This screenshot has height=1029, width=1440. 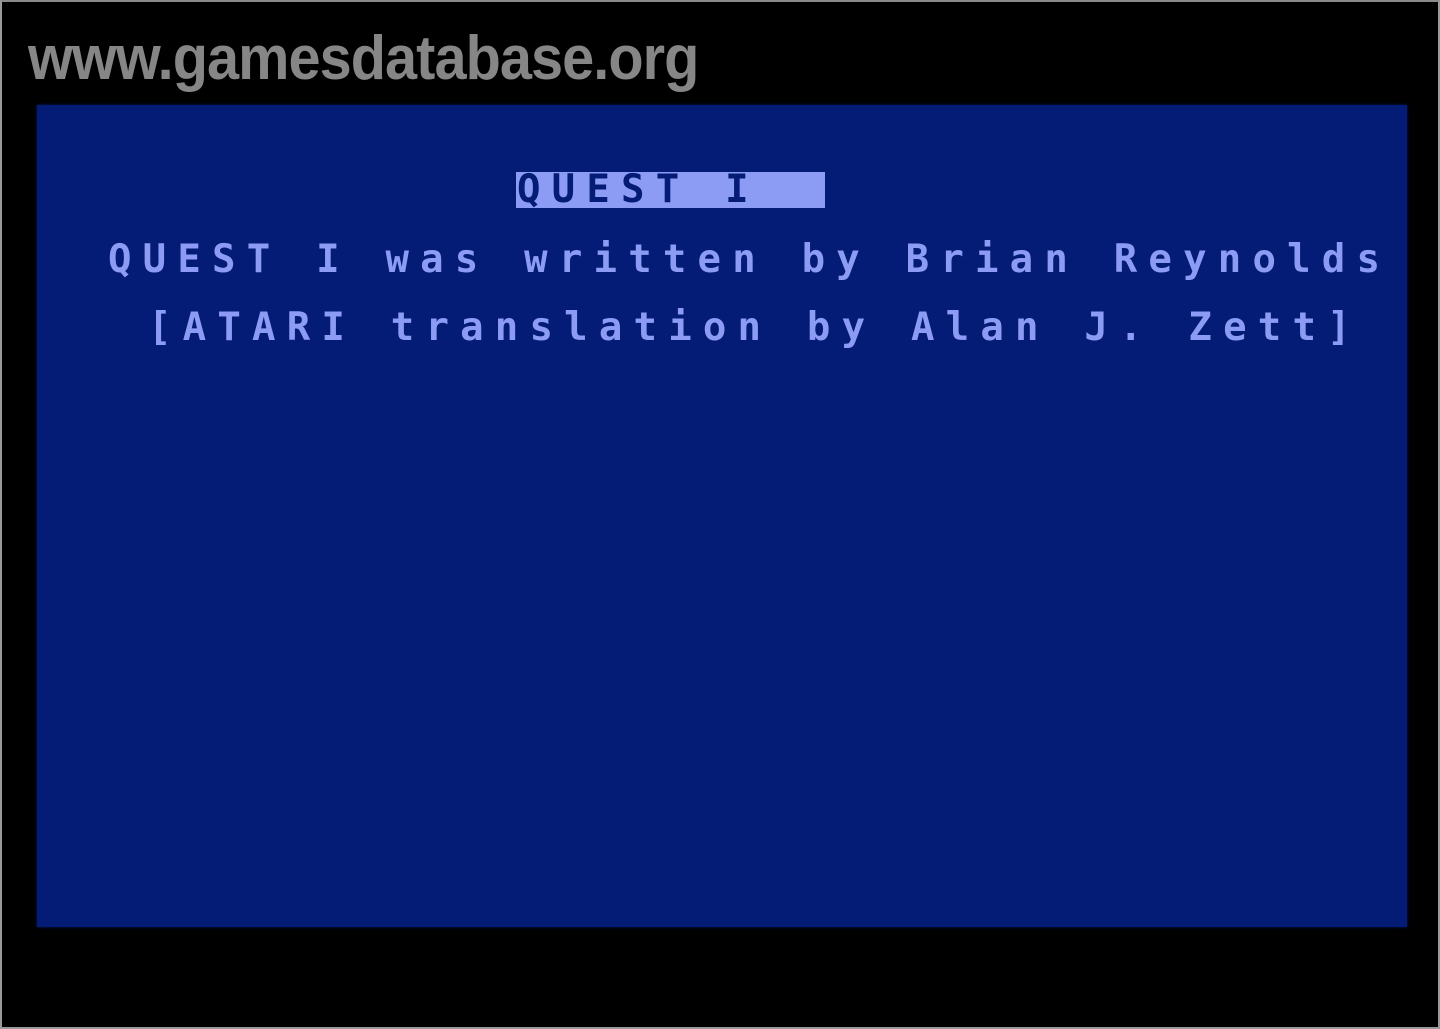 I want to click on credit-line-translation: [ATARI translation by Alan J. Zett], so click(x=755, y=327).